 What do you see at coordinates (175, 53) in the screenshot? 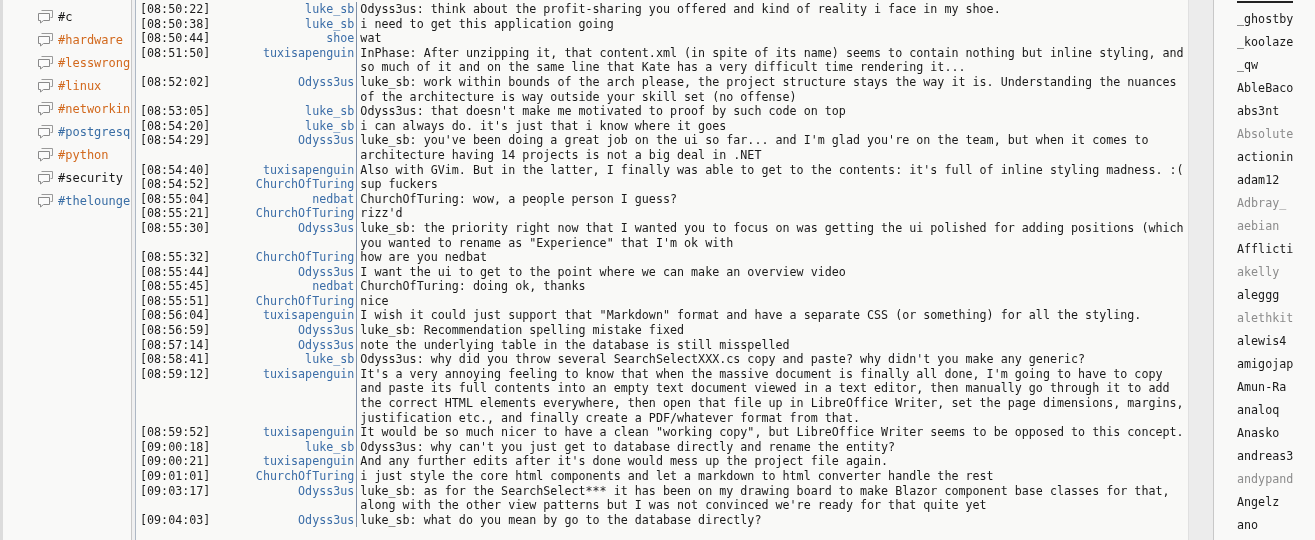
I see `timestamp: [08:51:50]` at bounding box center [175, 53].